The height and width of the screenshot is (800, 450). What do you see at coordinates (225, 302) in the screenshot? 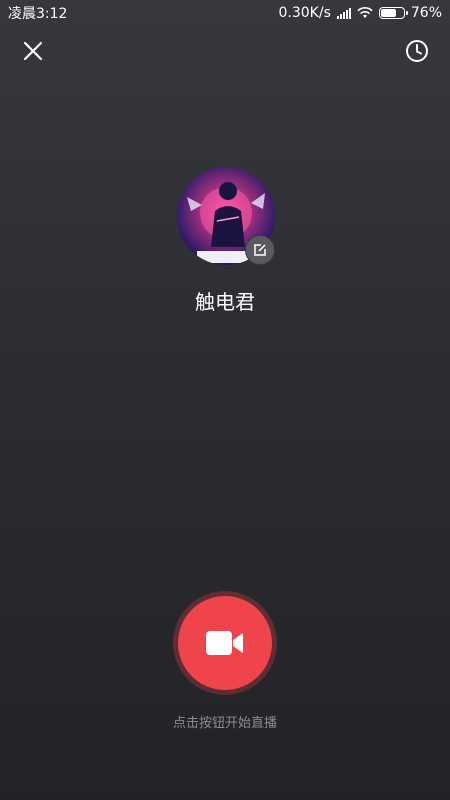
I see `user-name: 触电君` at bounding box center [225, 302].